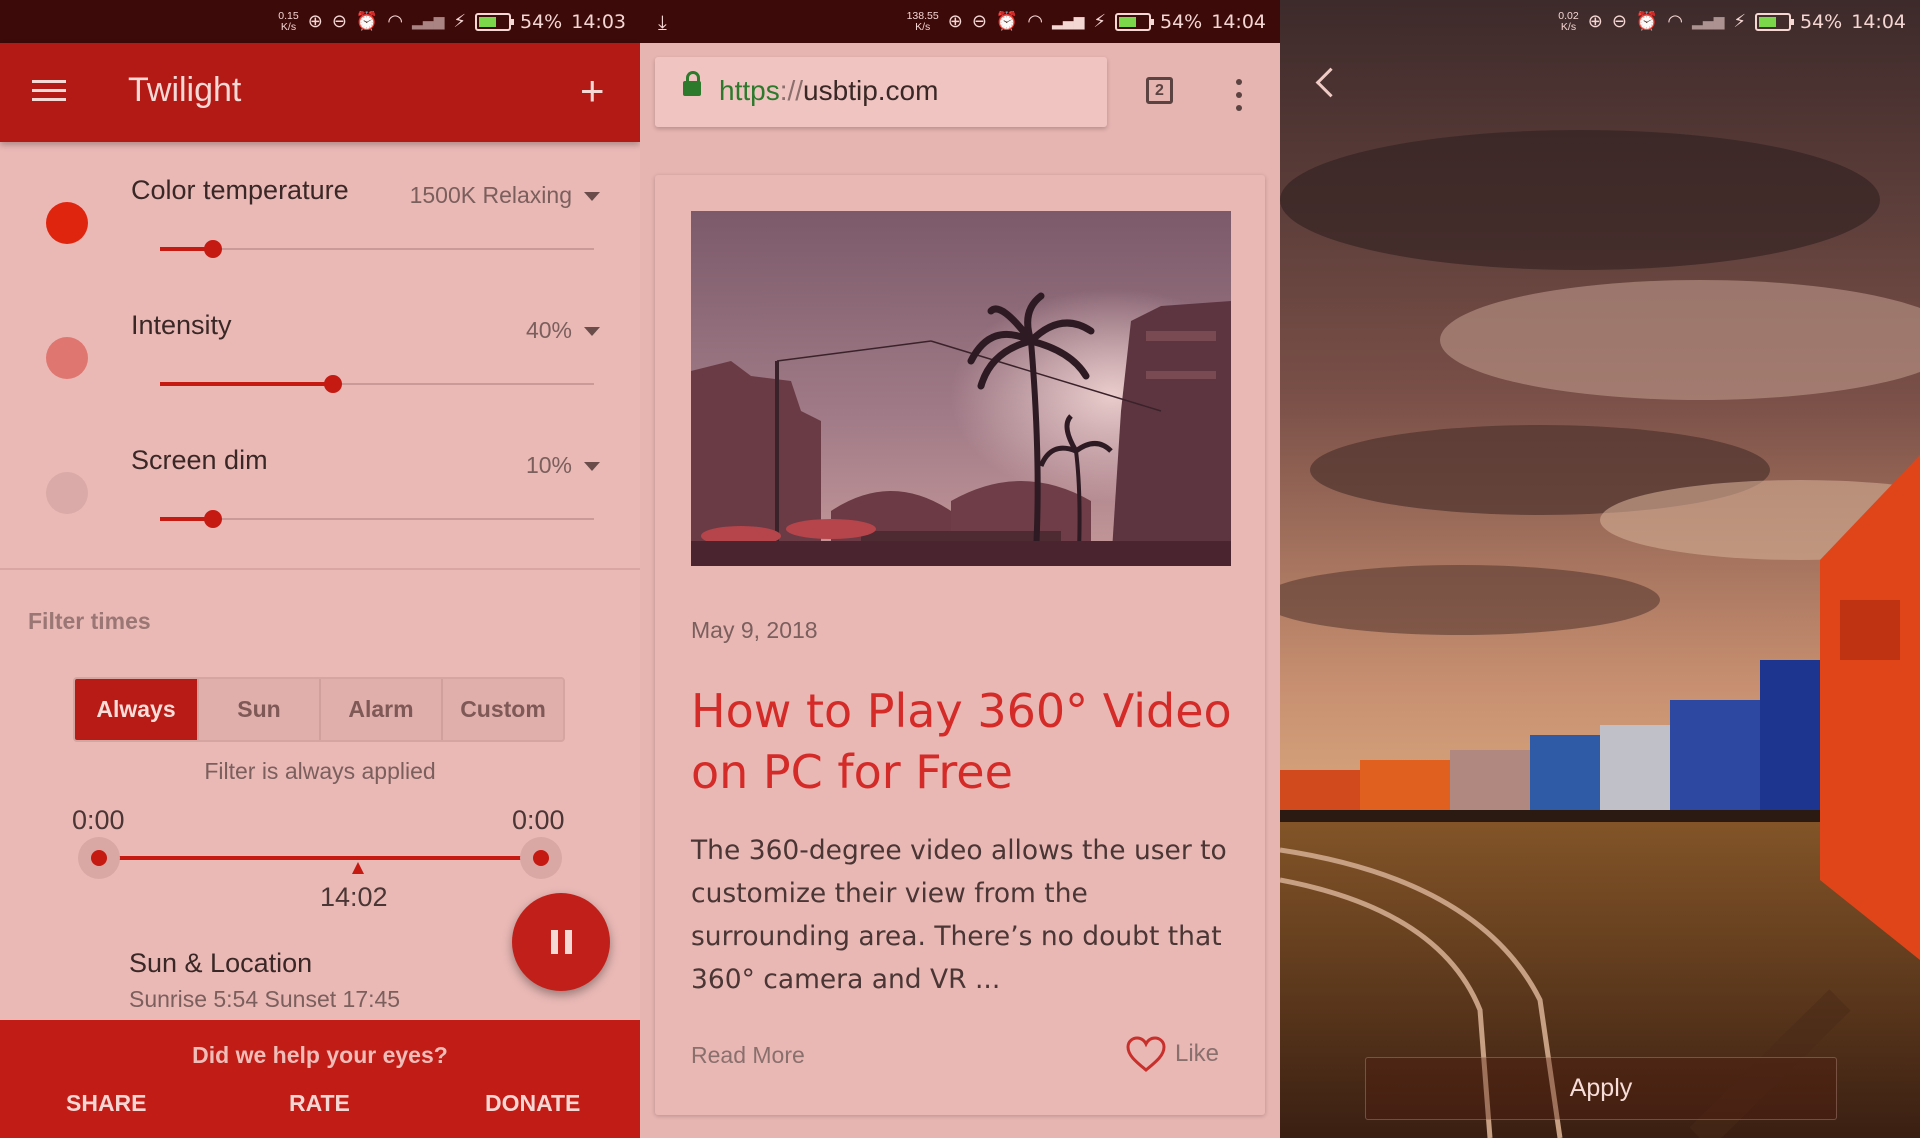 Image resolution: width=1920 pixels, height=1138 pixels. I want to click on sun-location-title: Sun & Location, so click(220, 963).